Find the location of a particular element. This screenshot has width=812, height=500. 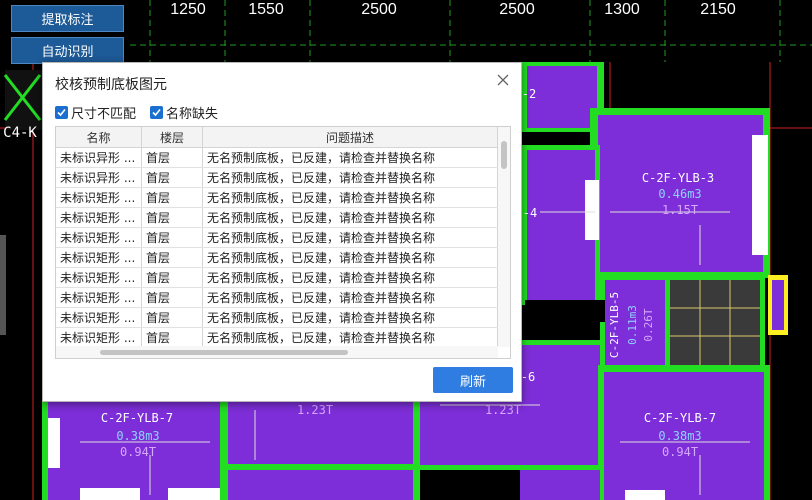

name-missing-checkbox: 名称缺失 is located at coordinates (184, 112).